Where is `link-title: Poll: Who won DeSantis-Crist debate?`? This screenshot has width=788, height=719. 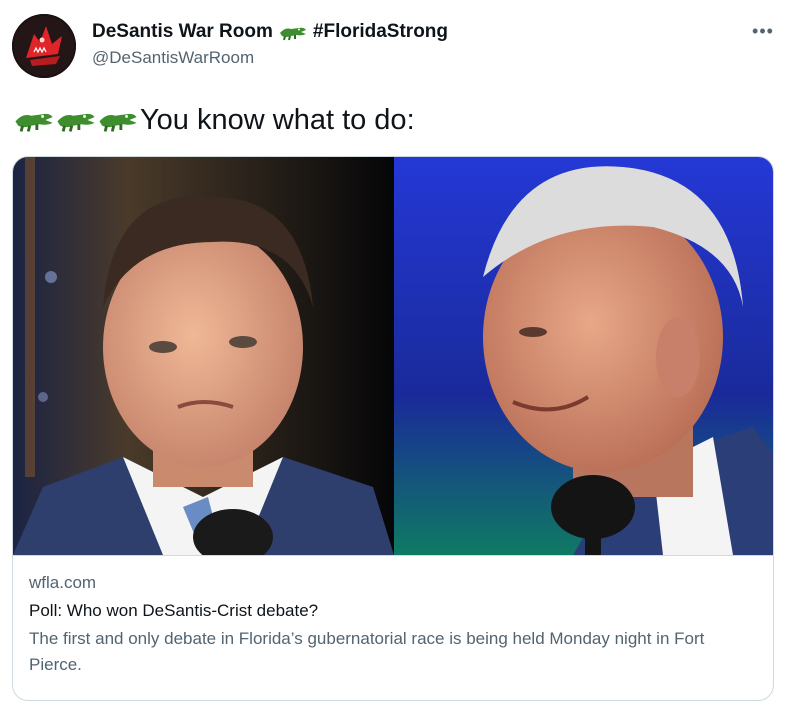 link-title: Poll: Who won DeSantis-Crist debate? is located at coordinates (174, 610).